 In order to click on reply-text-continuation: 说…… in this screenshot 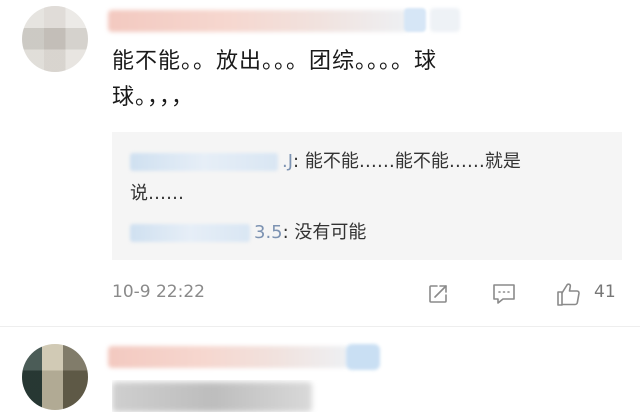, I will do `click(157, 193)`.